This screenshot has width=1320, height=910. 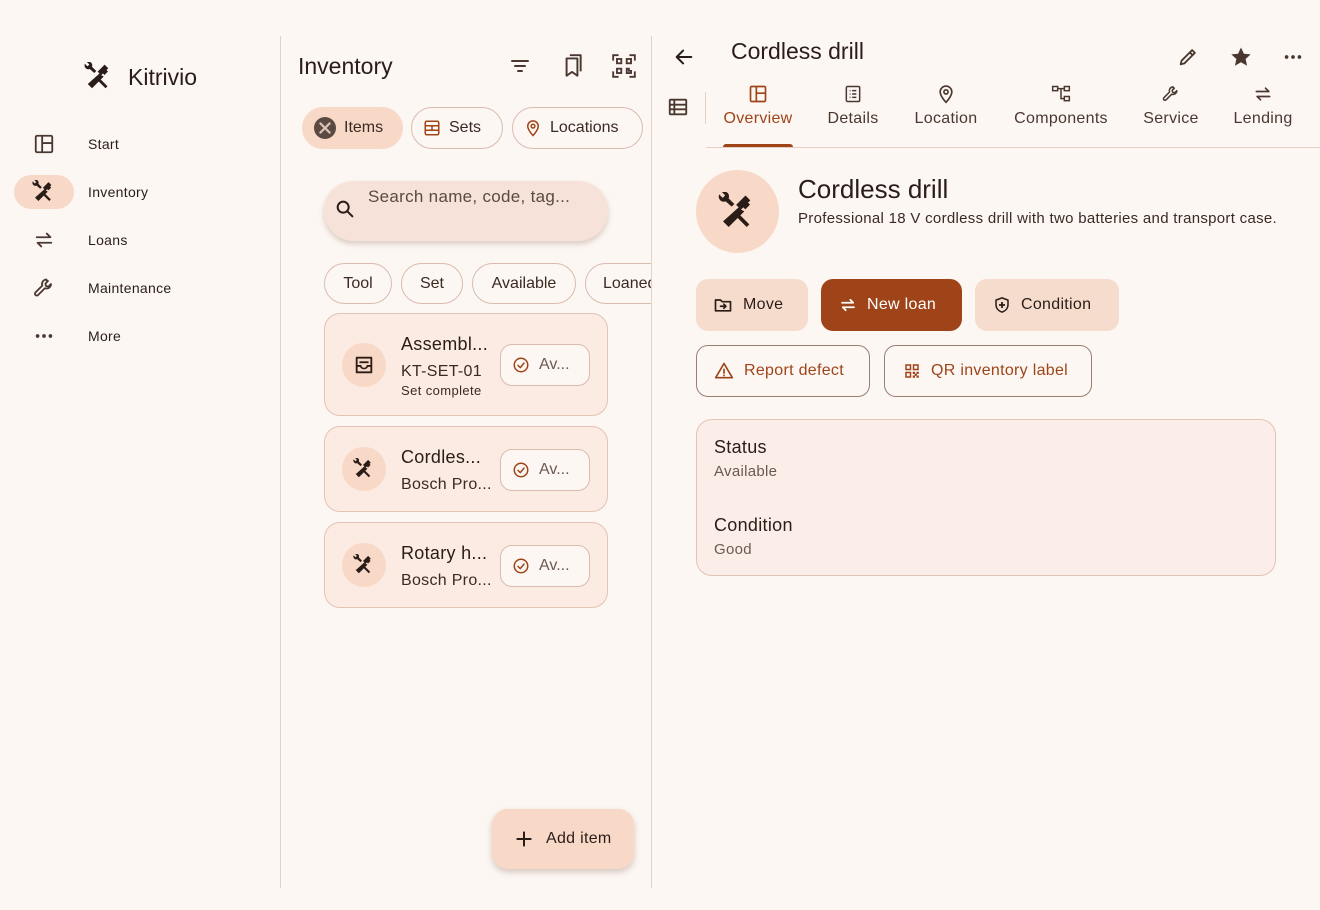 I want to click on filter-chip-available: Available, so click(x=524, y=283).